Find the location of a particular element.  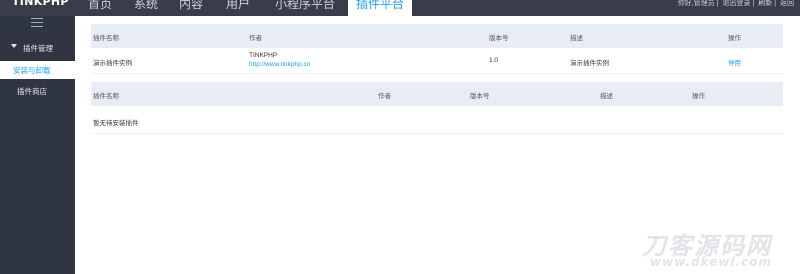

empty-state-text: 暂无待安装插件 is located at coordinates (116, 123).